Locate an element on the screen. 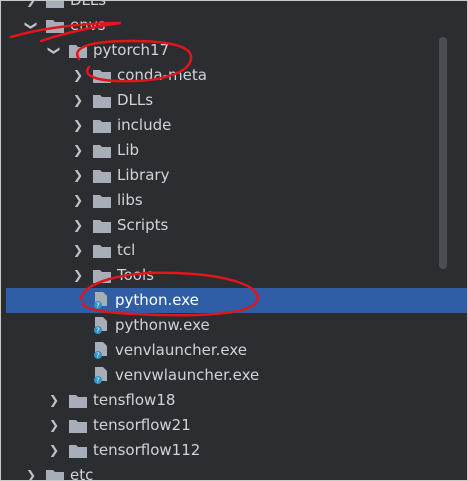 This screenshot has width=468, height=481. tree-item-label: tensorflow21 is located at coordinates (142, 425).